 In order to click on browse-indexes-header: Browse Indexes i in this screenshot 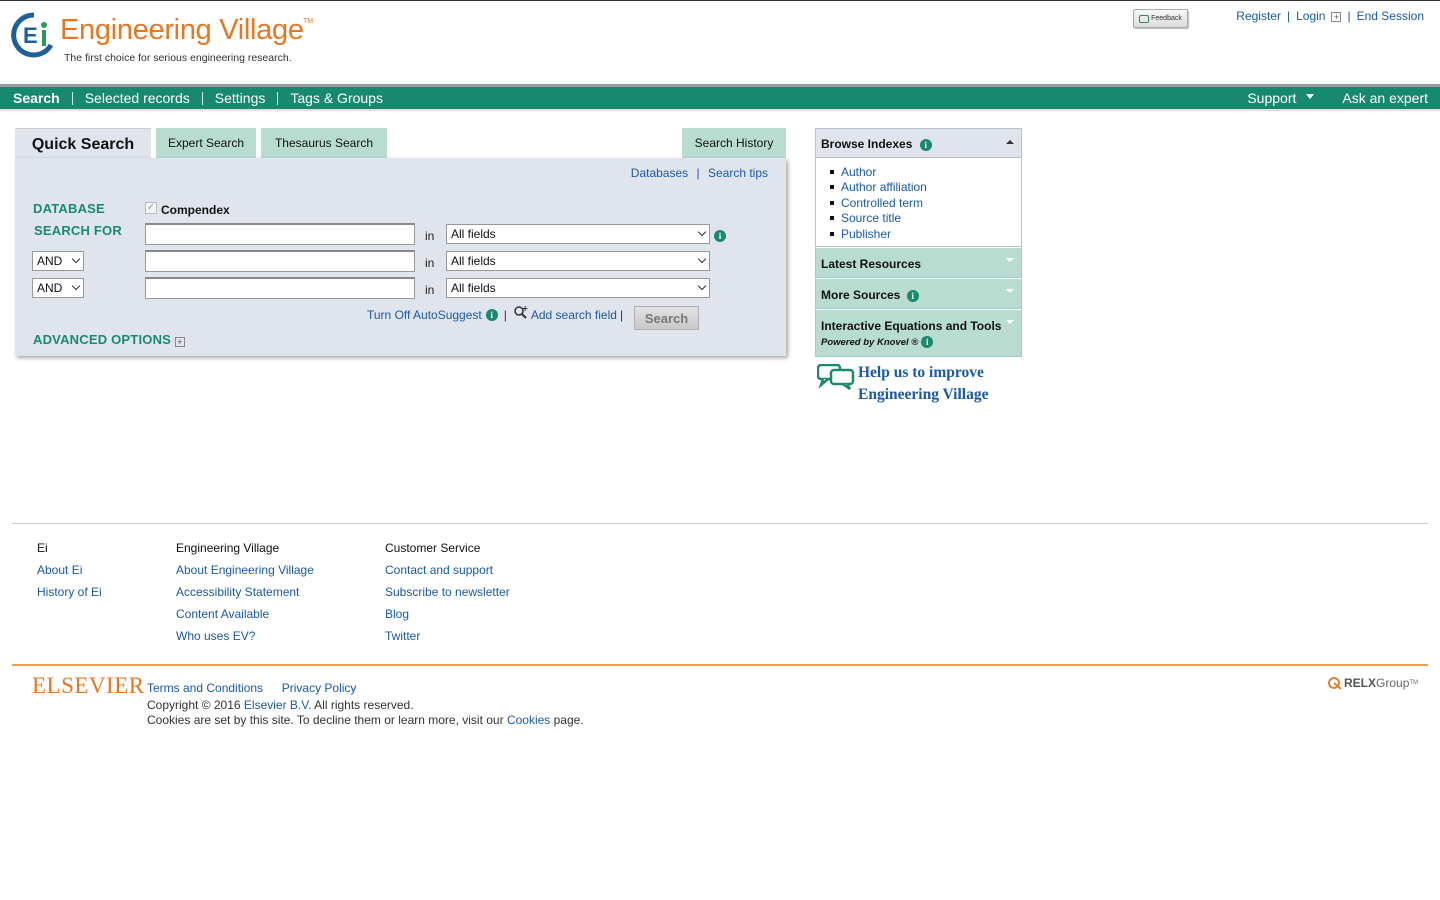, I will do `click(918, 143)`.